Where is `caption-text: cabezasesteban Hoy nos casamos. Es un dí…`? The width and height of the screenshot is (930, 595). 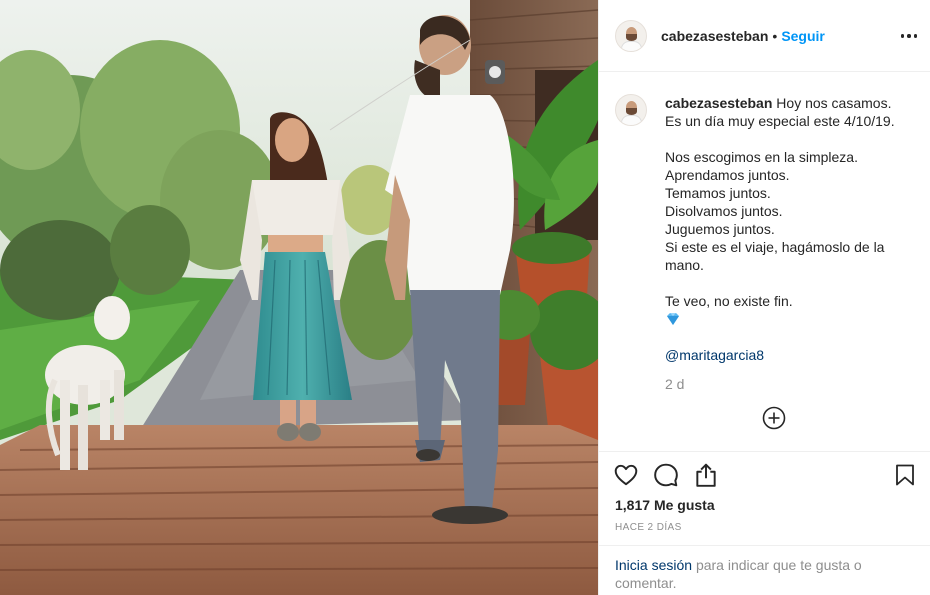 caption-text: cabezasesteban Hoy nos casamos. Es un dí… is located at coordinates (790, 229).